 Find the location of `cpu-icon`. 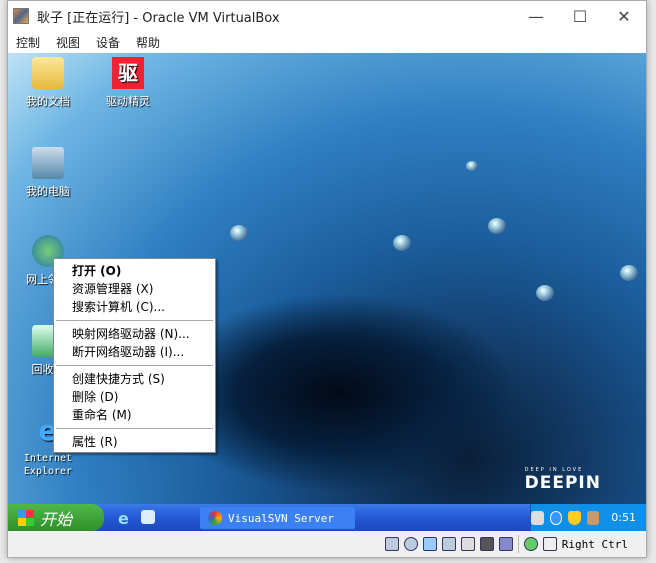

cpu-icon is located at coordinates (505, 544).